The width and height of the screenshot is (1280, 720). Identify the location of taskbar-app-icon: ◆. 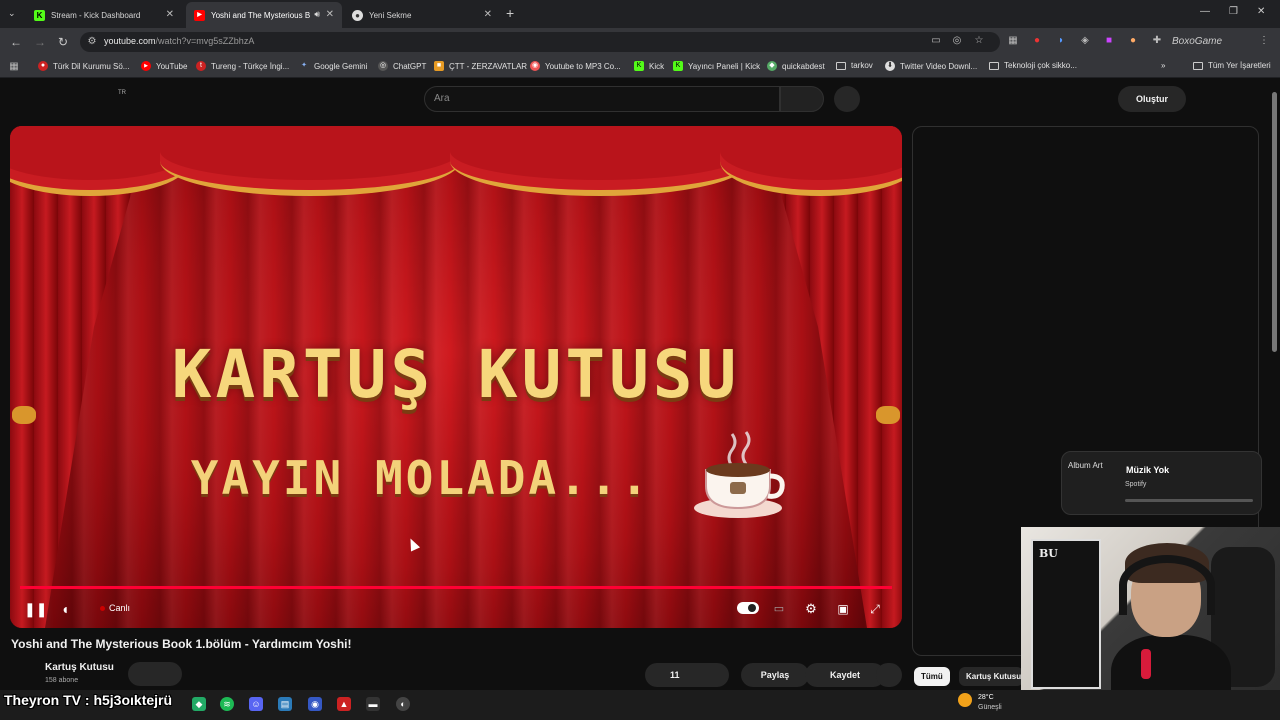
(199, 704).